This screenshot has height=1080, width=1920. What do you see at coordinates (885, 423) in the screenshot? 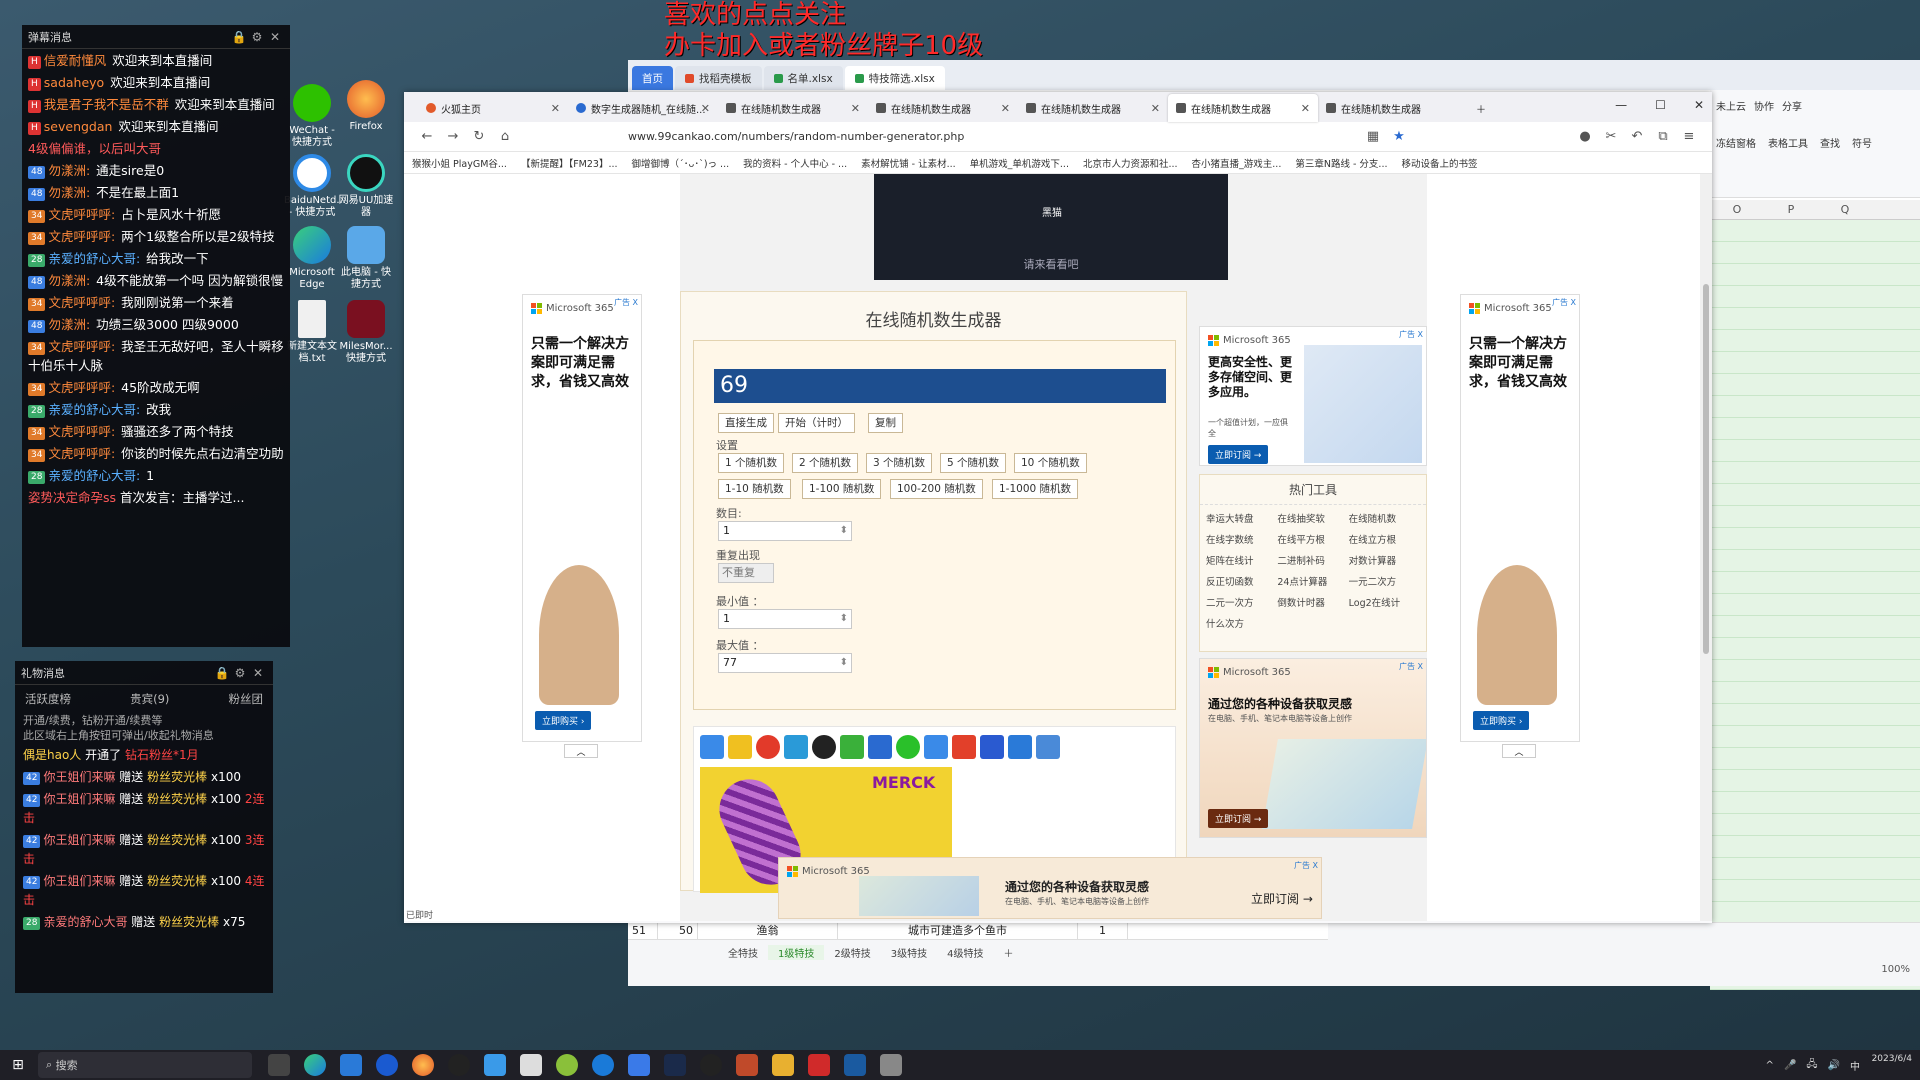
I see `copy-button: 复制` at bounding box center [885, 423].